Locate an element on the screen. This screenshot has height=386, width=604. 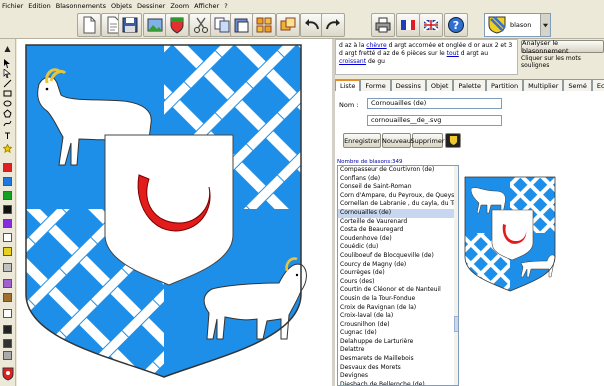
select-cursor-icon is located at coordinates (7, 63).